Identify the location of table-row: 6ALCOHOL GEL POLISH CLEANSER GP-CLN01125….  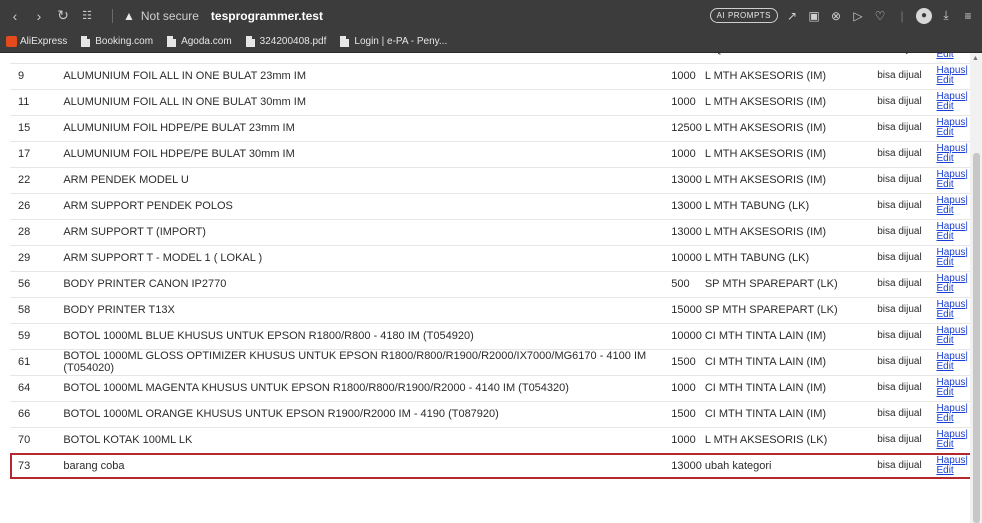
(491, 58).